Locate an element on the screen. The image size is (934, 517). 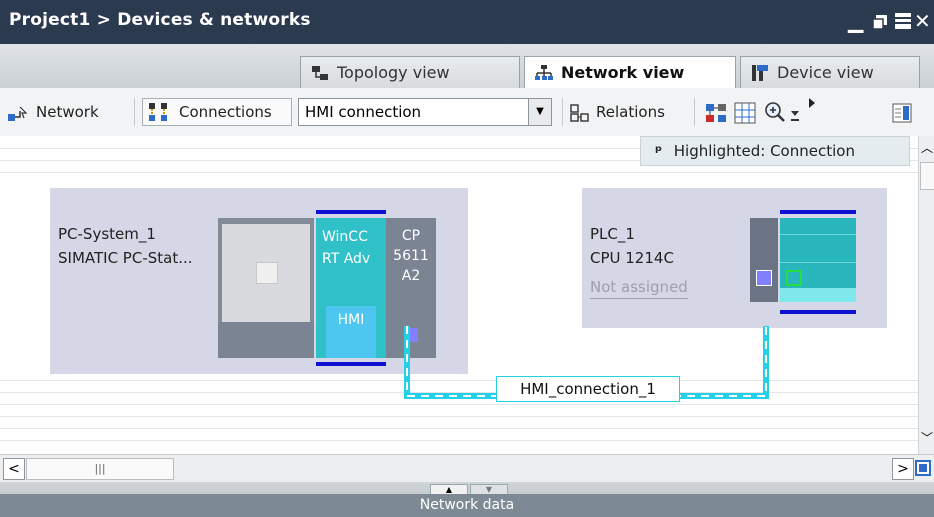
minimize-icon: ▁ is located at coordinates (855, 21).